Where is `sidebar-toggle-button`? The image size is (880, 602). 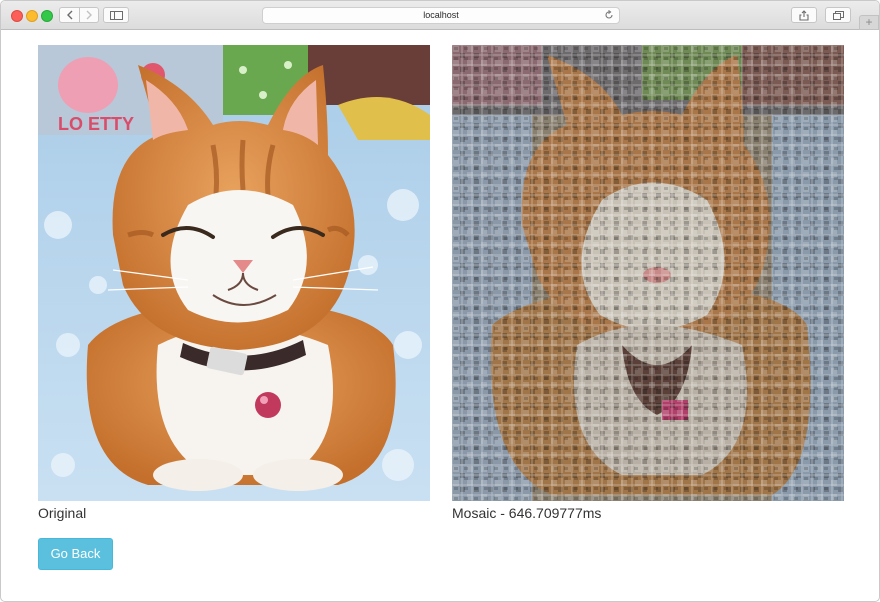 sidebar-toggle-button is located at coordinates (116, 15).